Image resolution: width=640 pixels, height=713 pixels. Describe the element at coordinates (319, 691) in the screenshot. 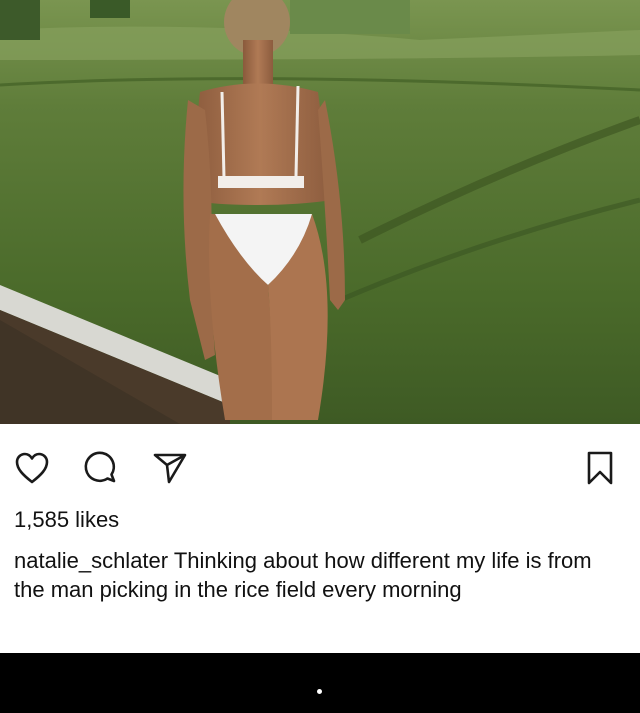

I see `home-indicator` at that location.